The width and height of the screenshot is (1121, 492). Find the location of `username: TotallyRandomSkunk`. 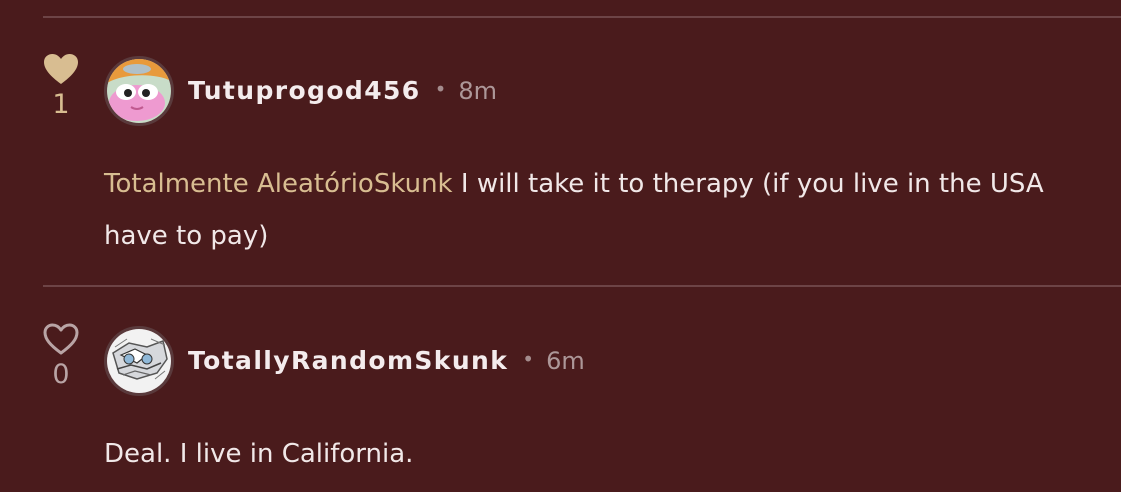

username: TotallyRandomSkunk is located at coordinates (348, 360).